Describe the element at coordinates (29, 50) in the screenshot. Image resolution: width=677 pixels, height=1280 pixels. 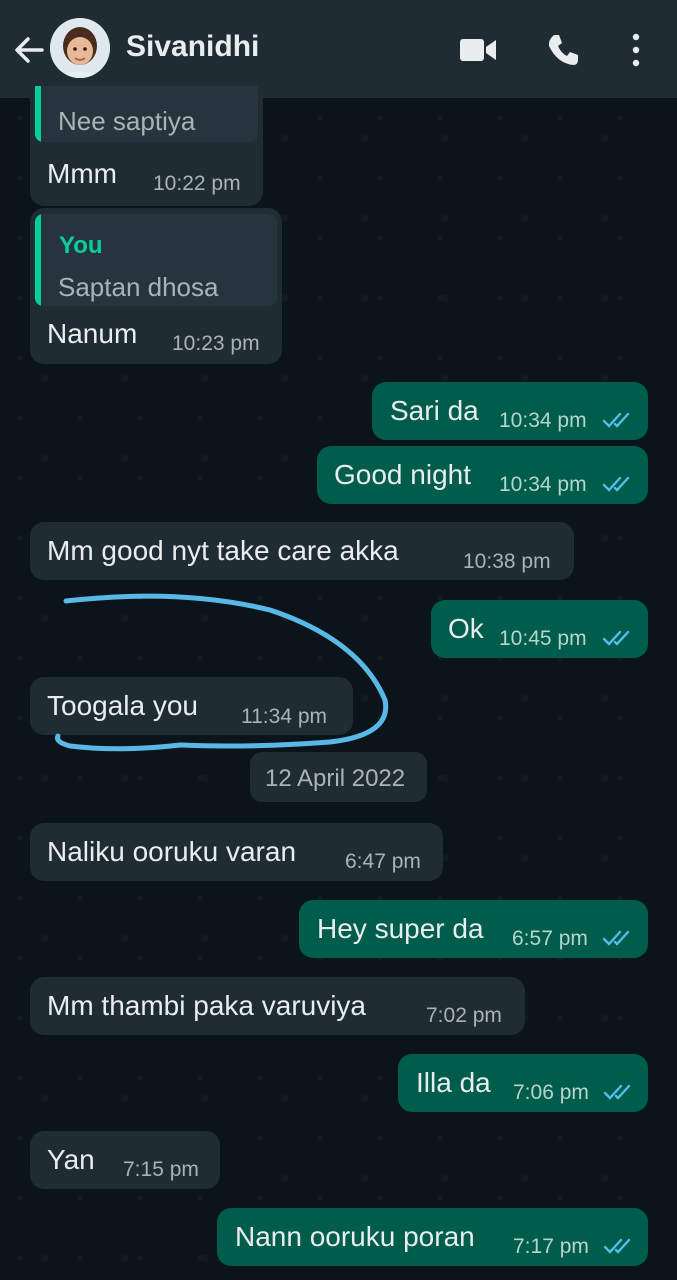
I see `back-arrow-icon` at that location.